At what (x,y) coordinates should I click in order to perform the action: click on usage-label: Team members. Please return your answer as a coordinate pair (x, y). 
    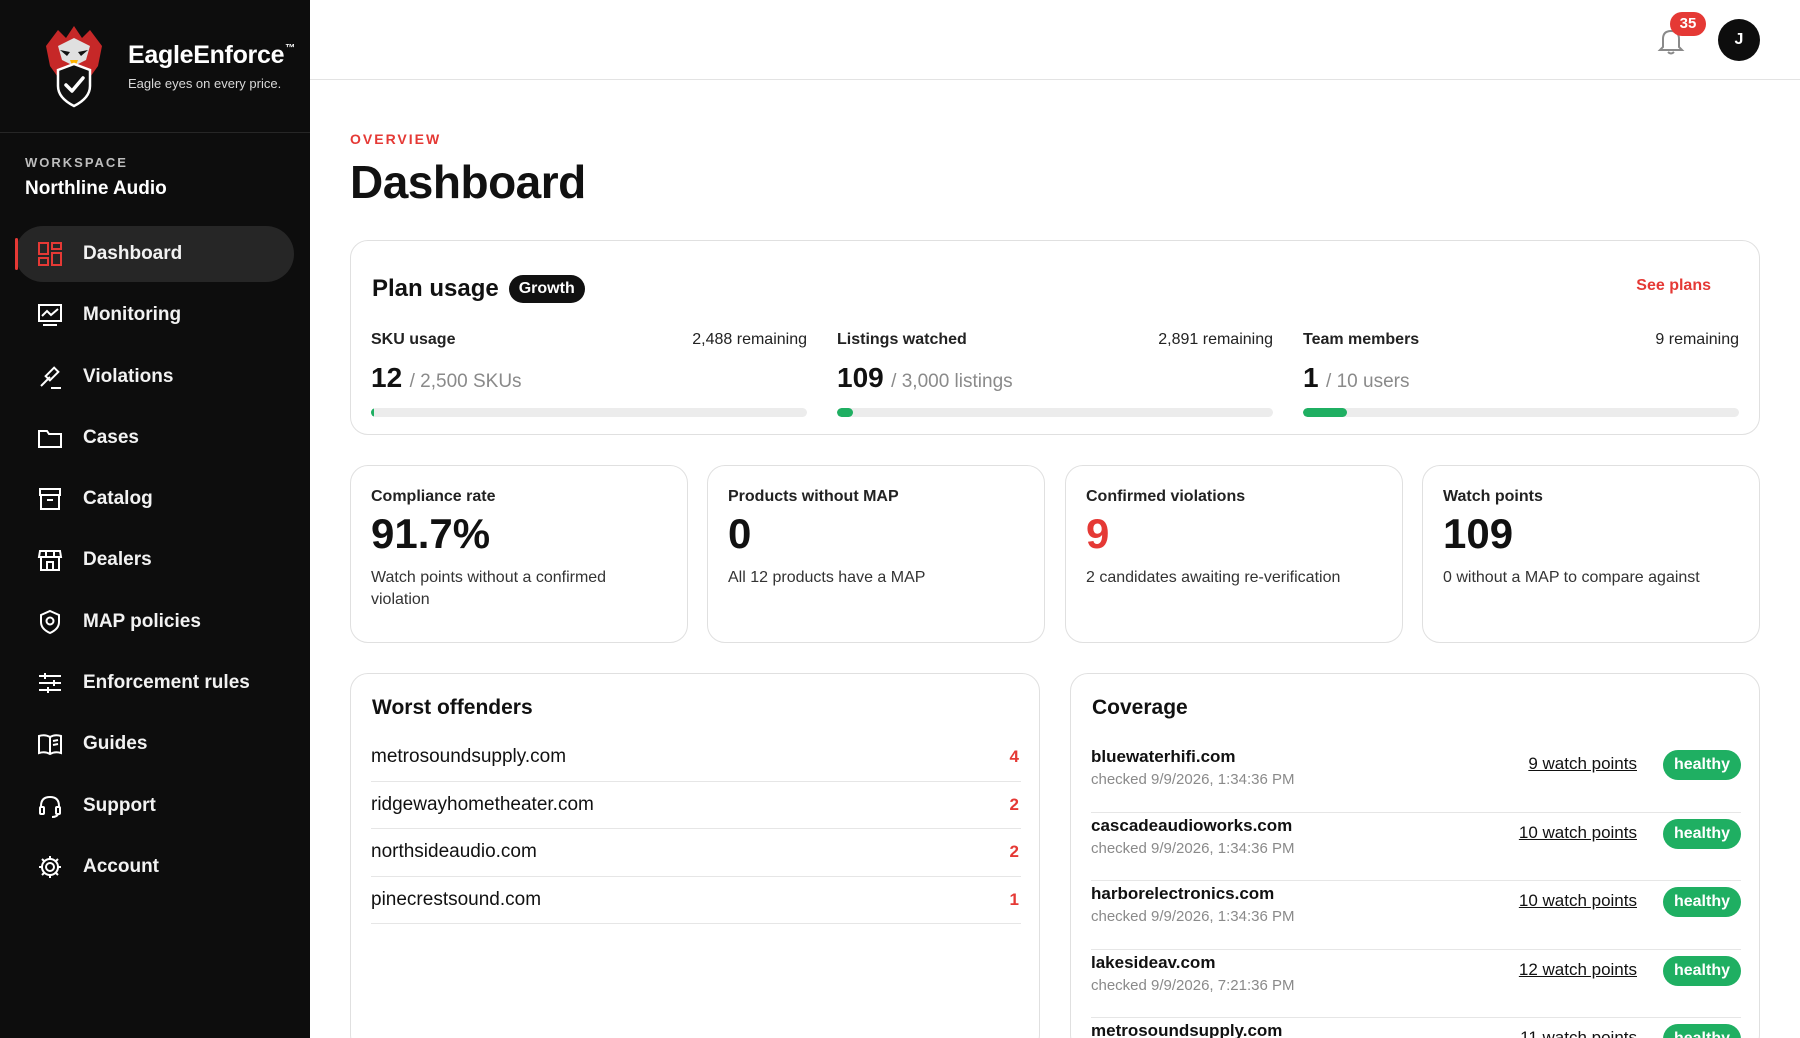
    Looking at the image, I should click on (1361, 339).